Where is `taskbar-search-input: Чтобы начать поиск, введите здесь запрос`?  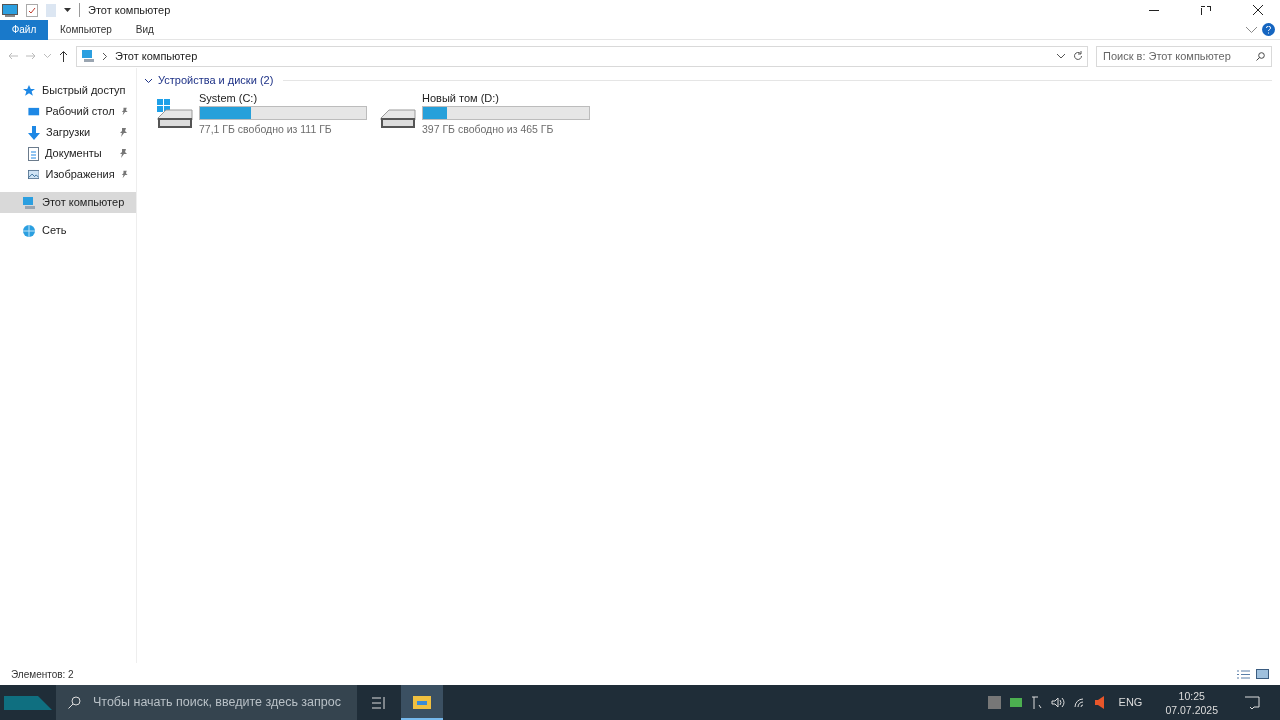 taskbar-search-input: Чтобы начать поиск, введите здесь запрос is located at coordinates (219, 702).